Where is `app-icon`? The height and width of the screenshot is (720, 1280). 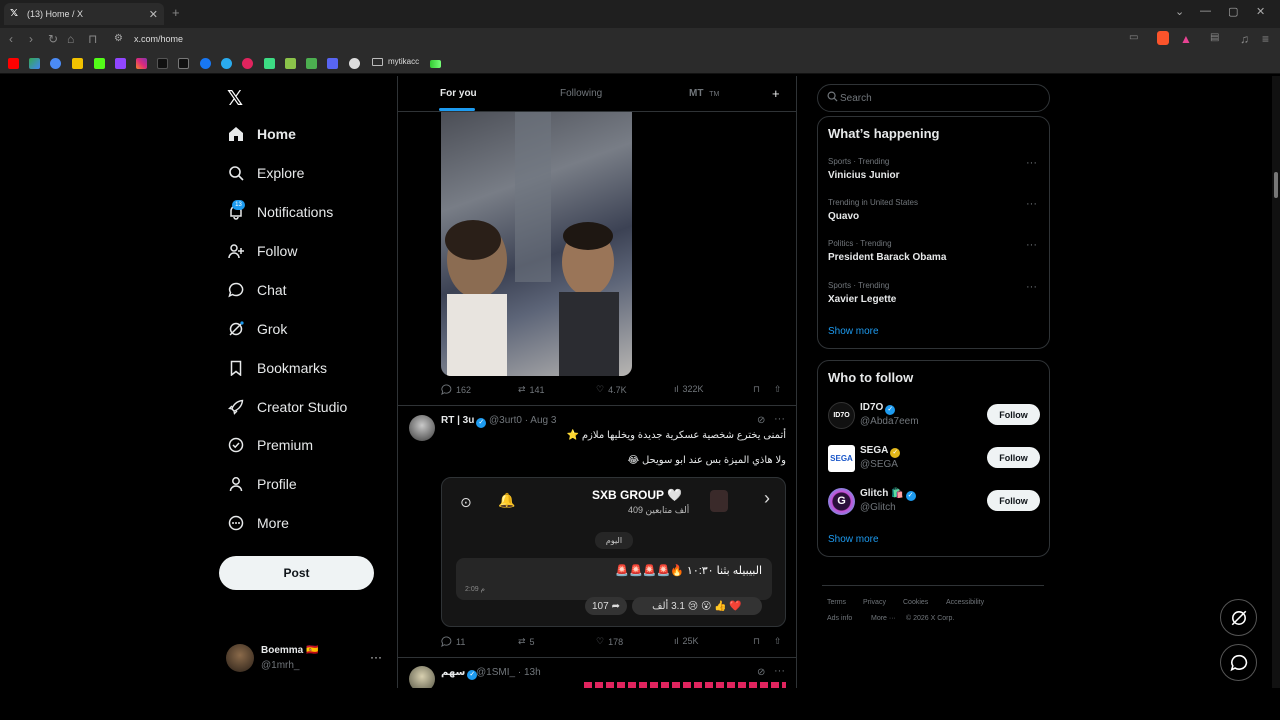
app-icon is located at coordinates (247, 63).